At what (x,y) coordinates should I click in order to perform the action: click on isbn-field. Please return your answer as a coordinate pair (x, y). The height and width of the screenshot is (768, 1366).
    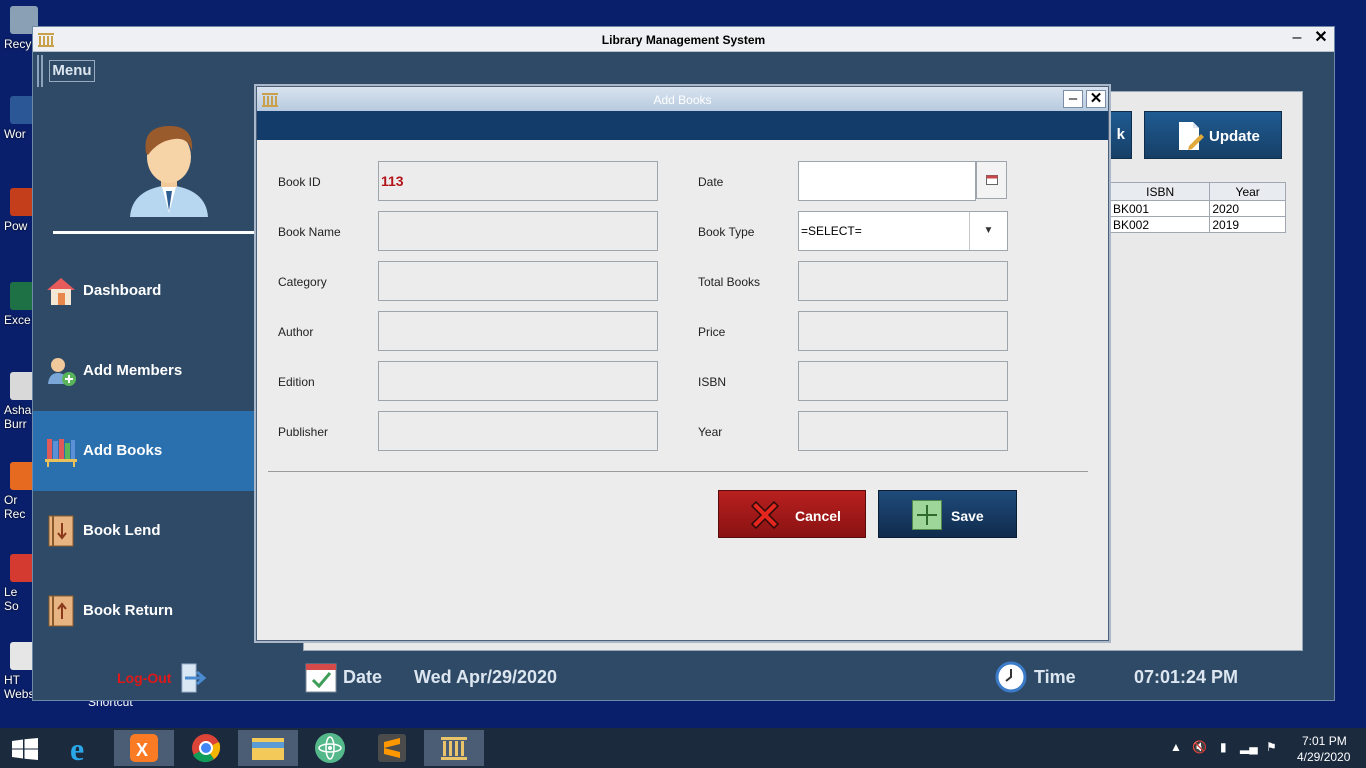
    Looking at the image, I should click on (903, 381).